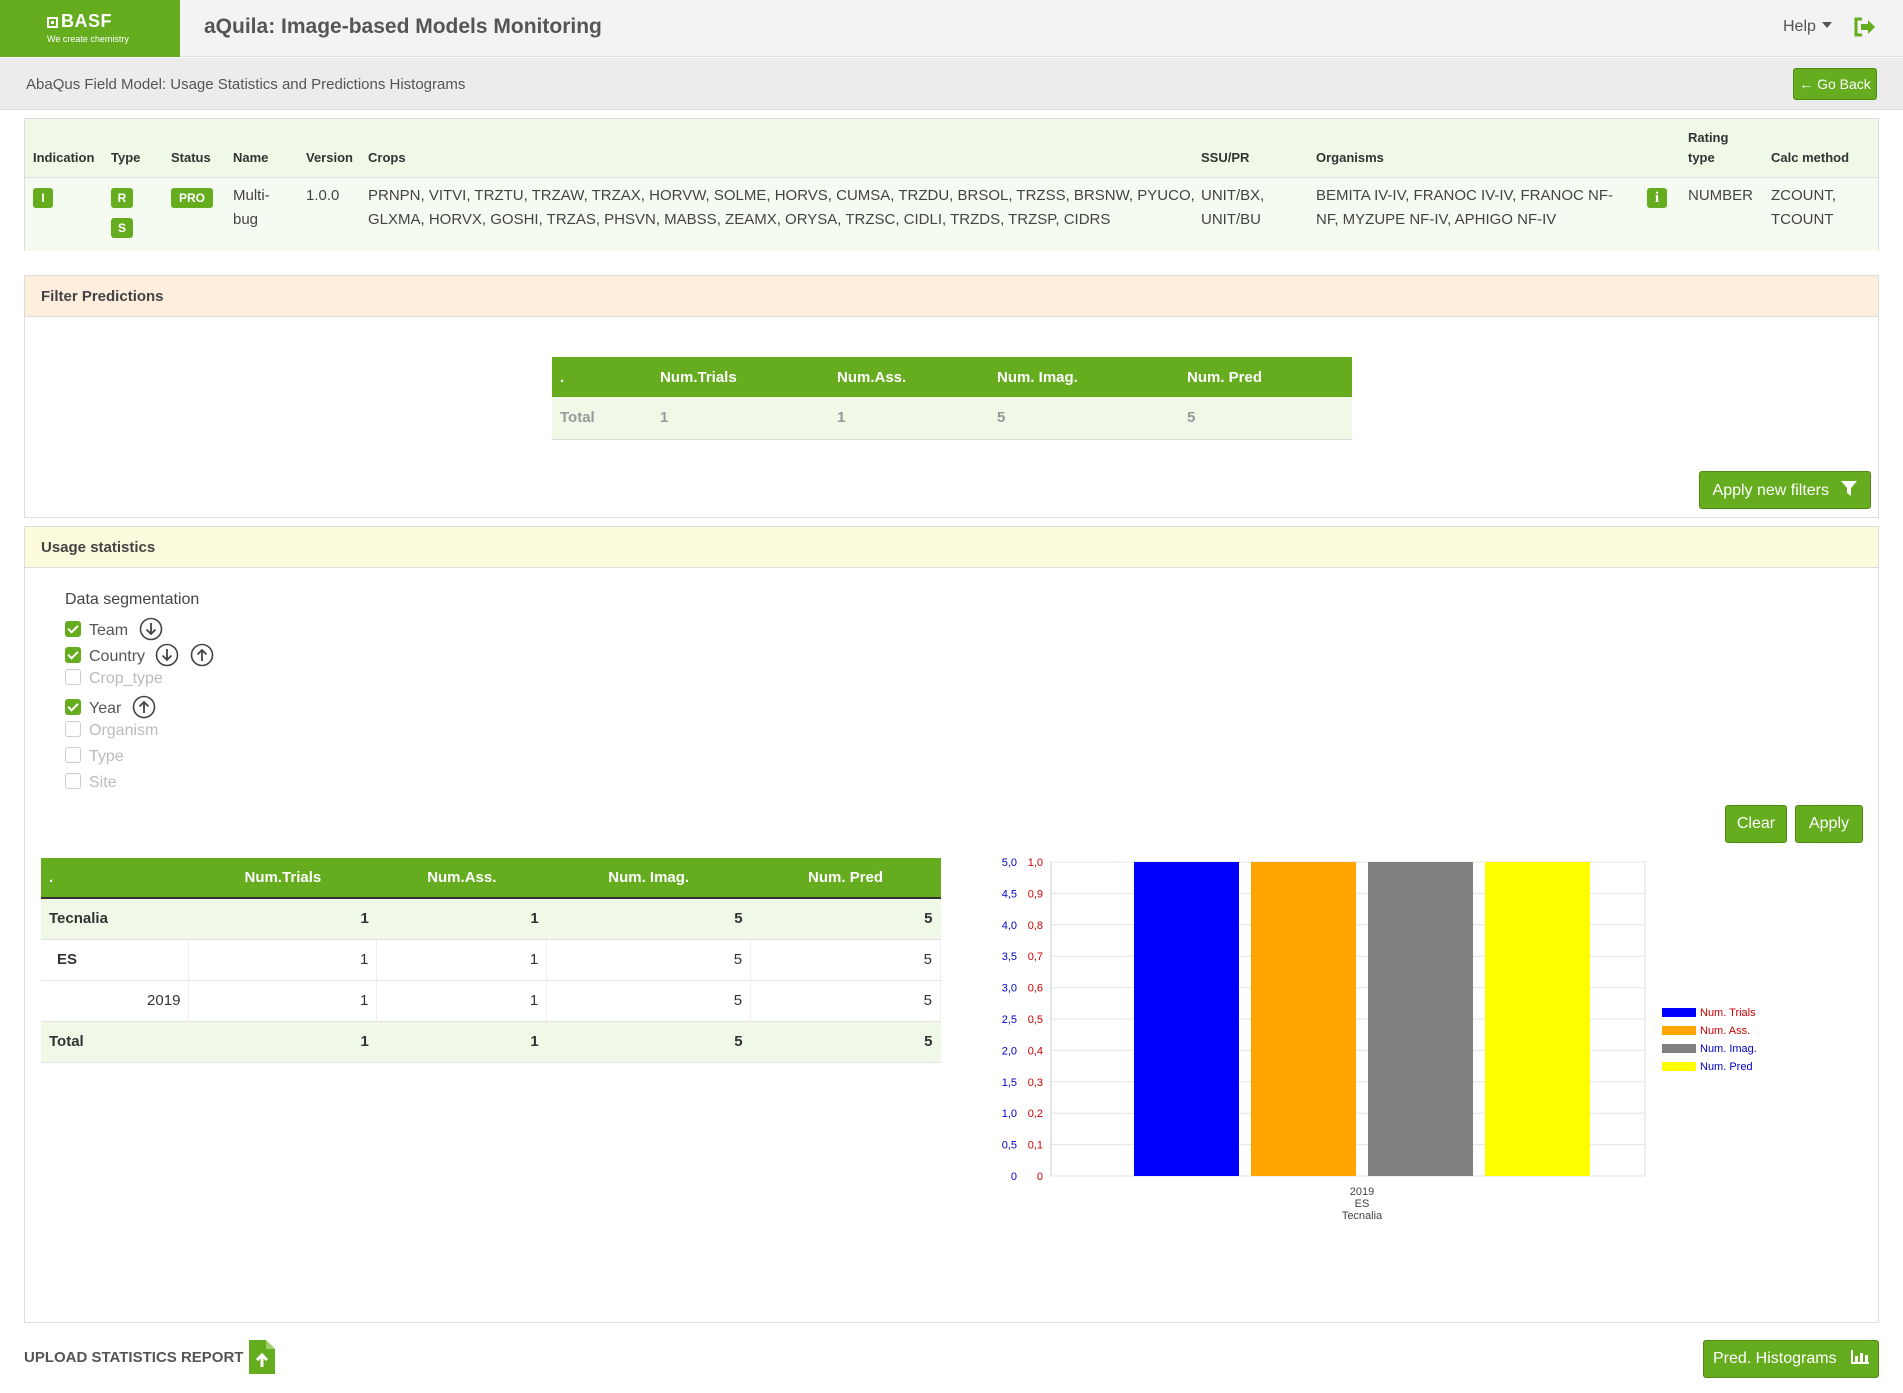 The height and width of the screenshot is (1393, 1903). I want to click on logout-icon, so click(1865, 27).